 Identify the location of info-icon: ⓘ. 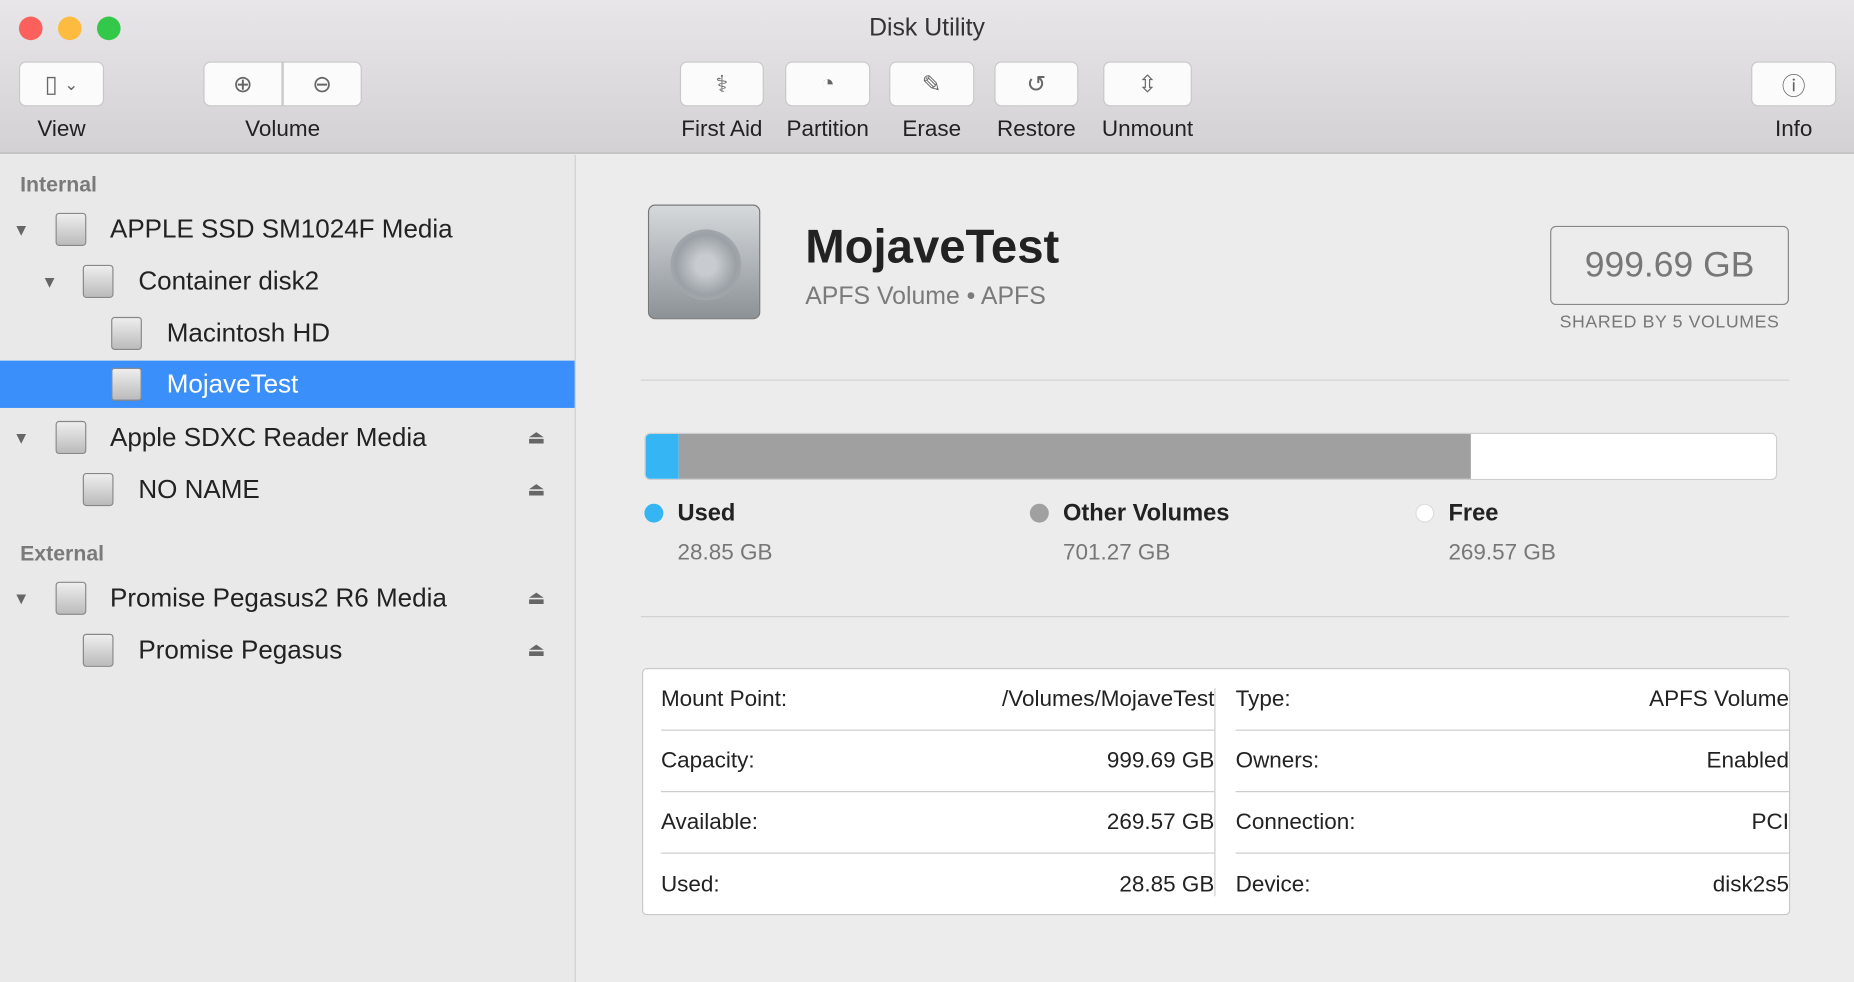
(1793, 86).